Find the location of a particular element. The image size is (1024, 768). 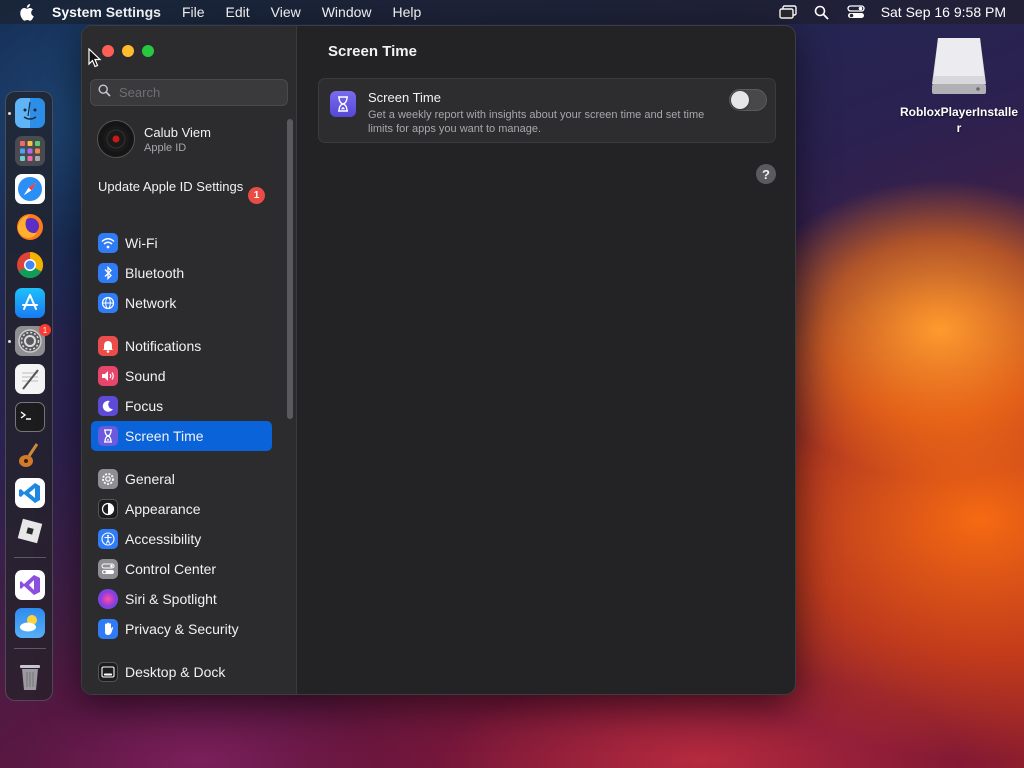

sidebar-item-accessibility: Accessibility is located at coordinates (181, 539).